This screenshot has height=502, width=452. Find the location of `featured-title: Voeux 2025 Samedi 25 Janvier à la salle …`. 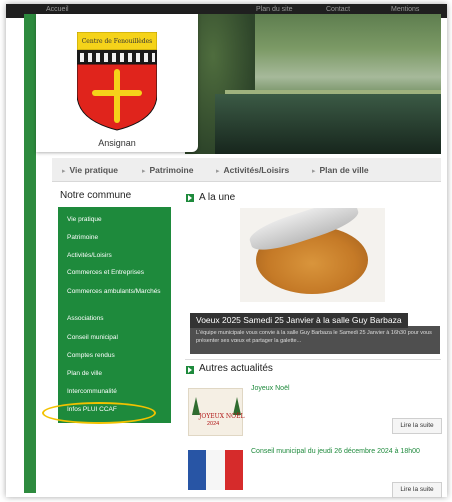

featured-title: Voeux 2025 Samedi 25 Janvier à la salle … is located at coordinates (299, 320).